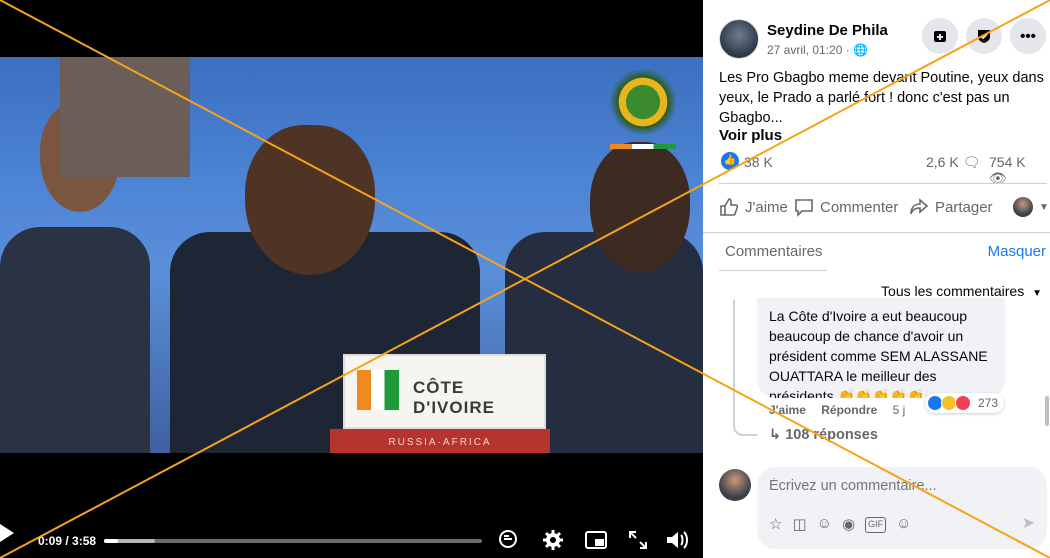 The image size is (1050, 558). Describe the element at coordinates (745, 368) in the screenshot. I see `thread-line` at that location.